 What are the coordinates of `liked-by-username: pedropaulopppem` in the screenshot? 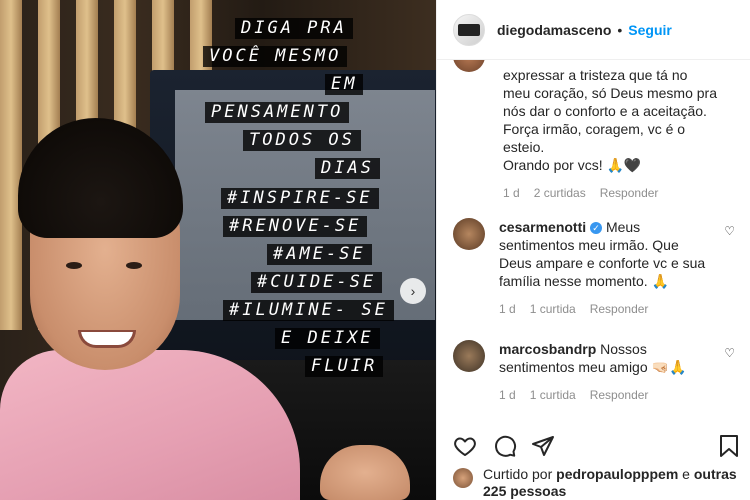 It's located at (617, 474).